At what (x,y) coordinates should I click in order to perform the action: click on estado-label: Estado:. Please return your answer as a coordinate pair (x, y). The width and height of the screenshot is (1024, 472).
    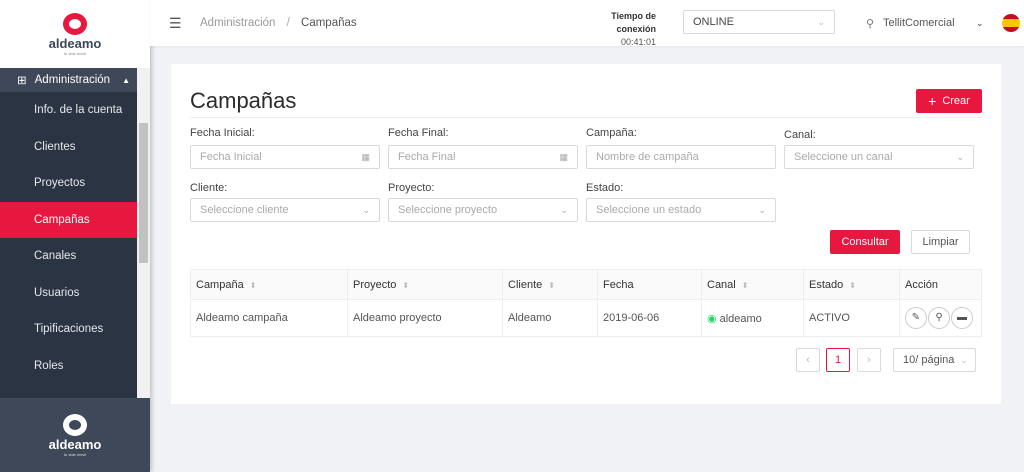
    Looking at the image, I should click on (605, 188).